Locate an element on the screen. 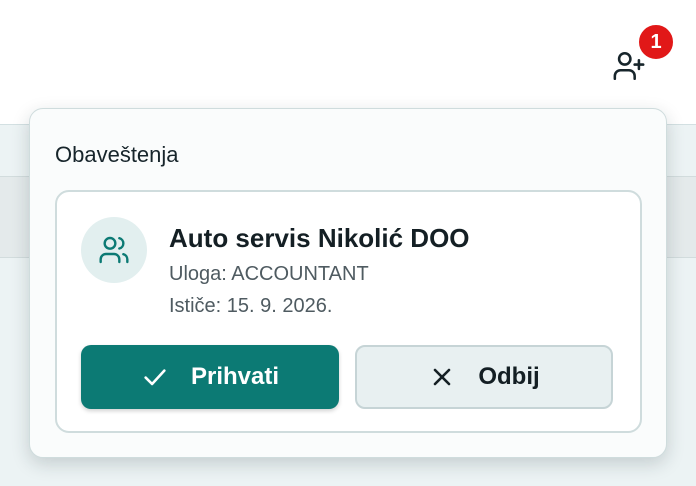  accept-button: Prihvati is located at coordinates (210, 377).